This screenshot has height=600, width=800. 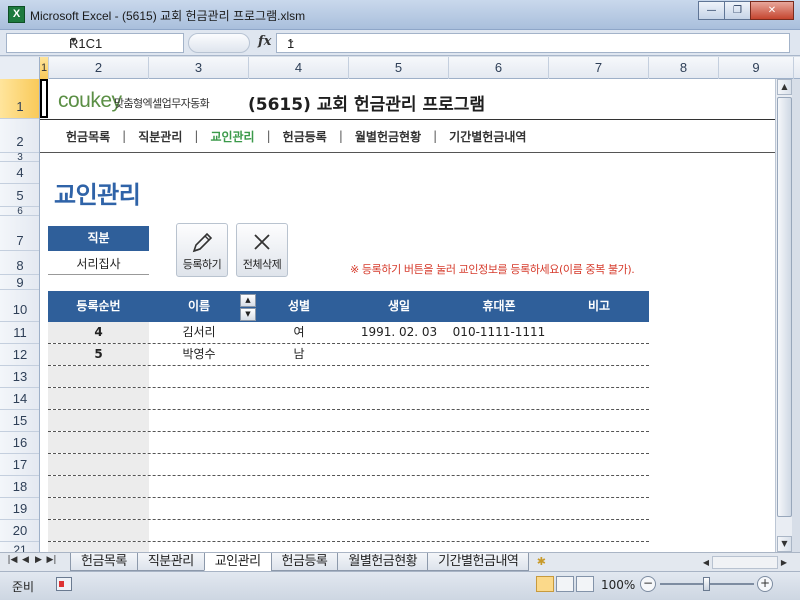 What do you see at coordinates (51, 560) in the screenshot?
I see `last-sheet-icon: ▶|` at bounding box center [51, 560].